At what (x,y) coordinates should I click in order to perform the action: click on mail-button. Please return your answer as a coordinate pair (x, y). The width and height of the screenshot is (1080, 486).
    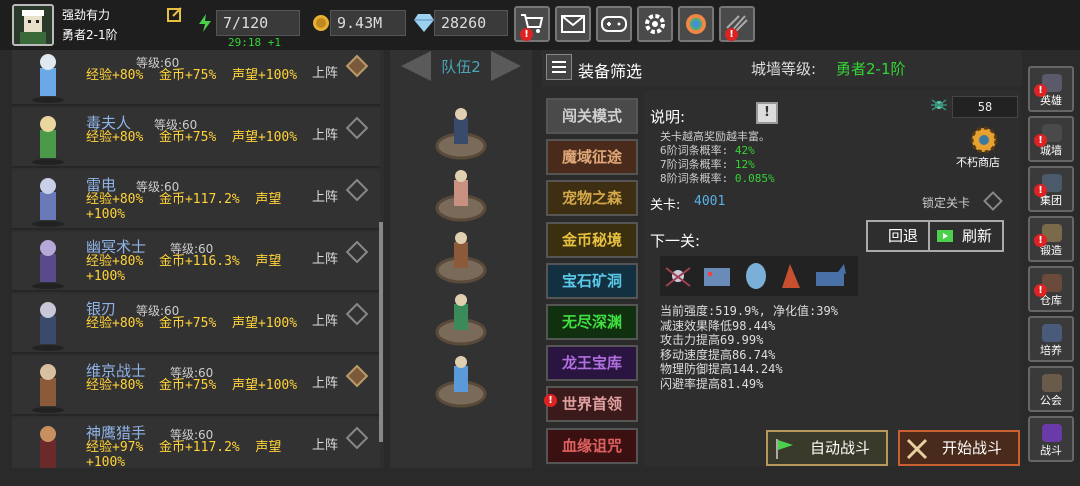
    Looking at the image, I should click on (573, 24).